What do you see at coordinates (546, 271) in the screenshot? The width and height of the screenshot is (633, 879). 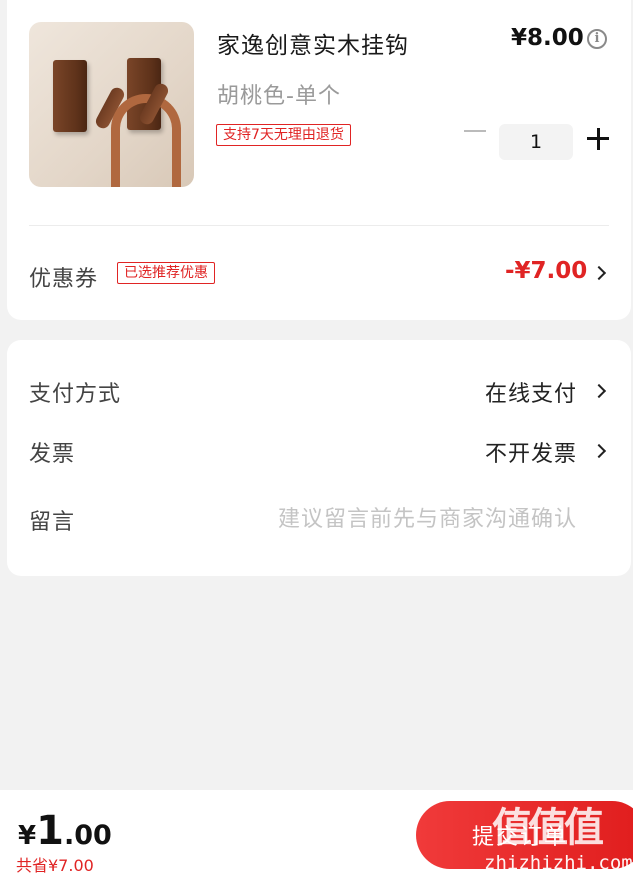 I see `coupon-discount-value: -¥7.00` at bounding box center [546, 271].